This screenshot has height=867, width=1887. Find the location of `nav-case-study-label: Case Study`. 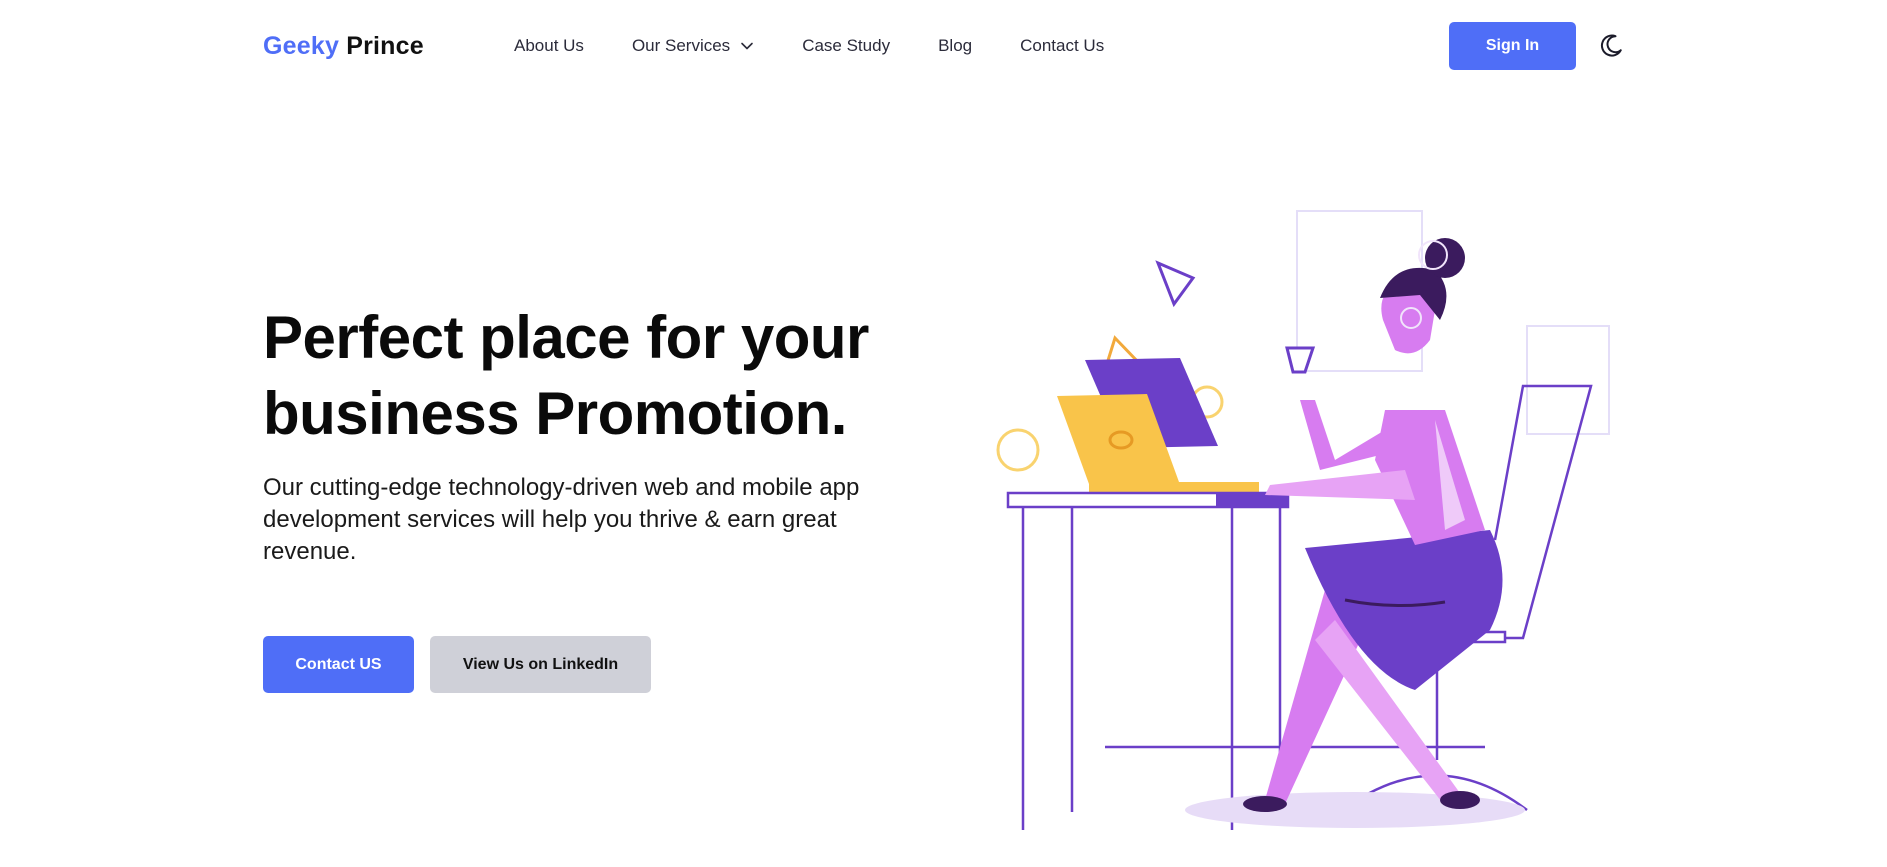

nav-case-study-label: Case Study is located at coordinates (846, 45).